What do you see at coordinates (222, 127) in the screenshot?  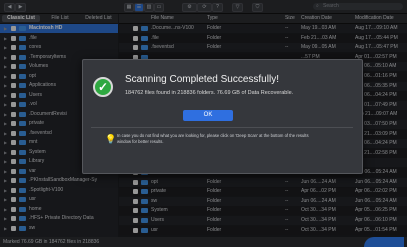 I see `dialog-divider` at bounding box center [222, 127].